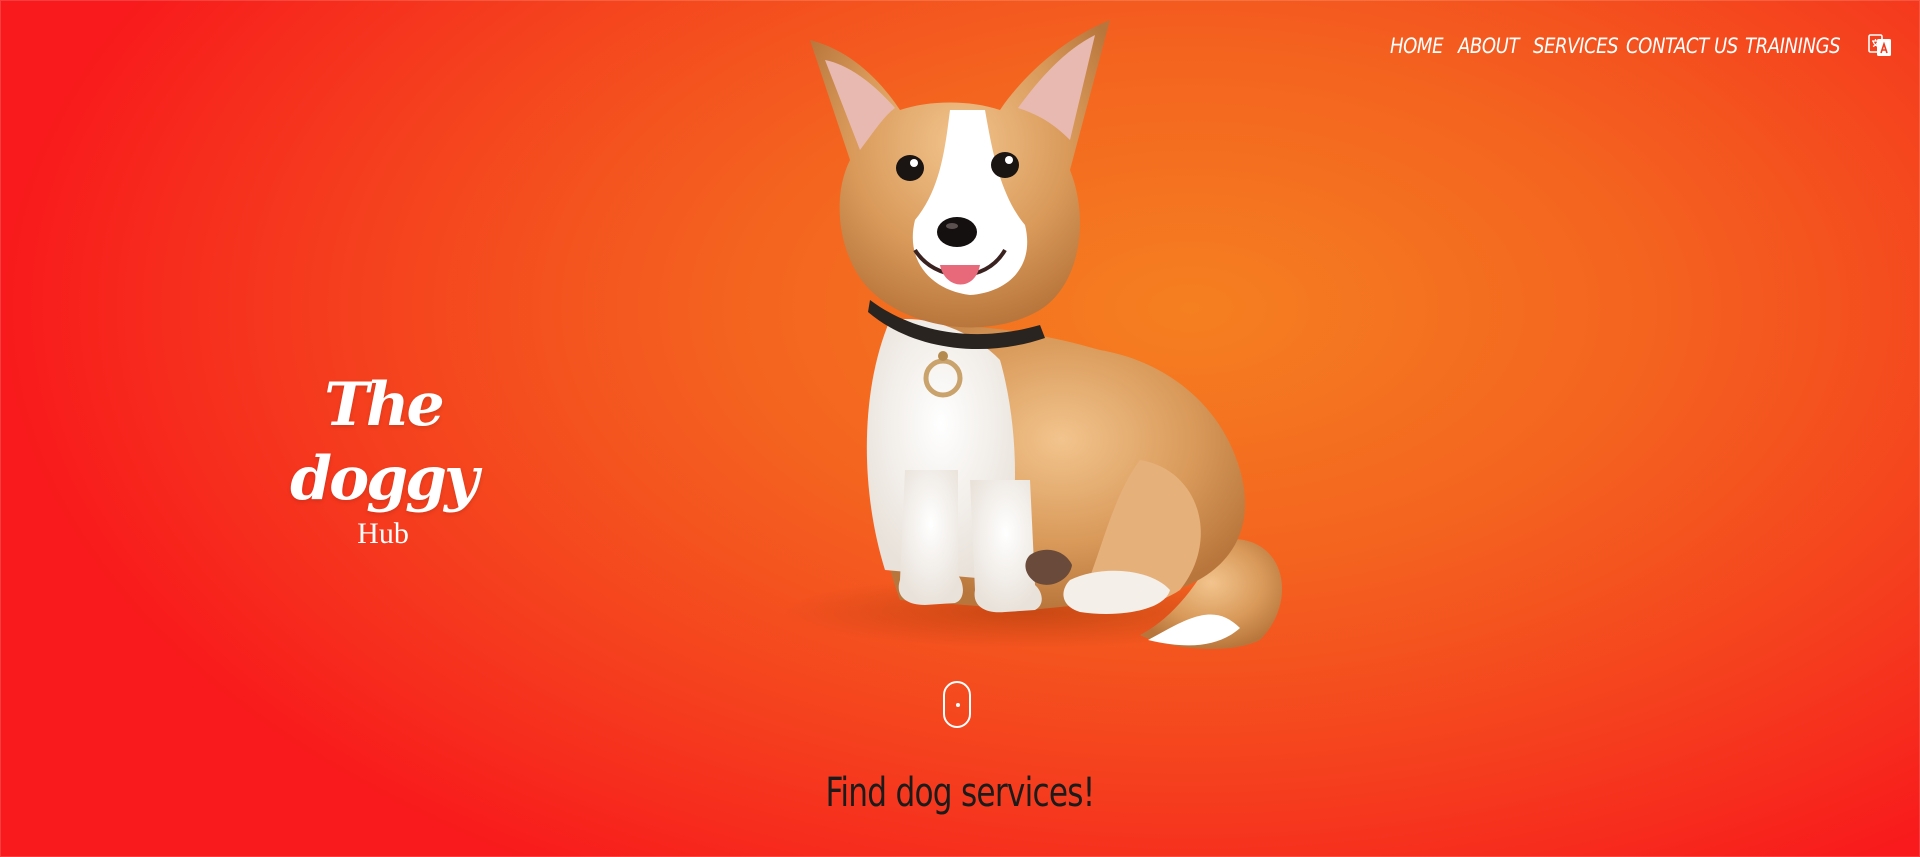 The image size is (1920, 857). What do you see at coordinates (1621, 46) in the screenshot?
I see `main-nav: HOME ABOUT SERVICES CONTACT US TRAININGS` at bounding box center [1621, 46].